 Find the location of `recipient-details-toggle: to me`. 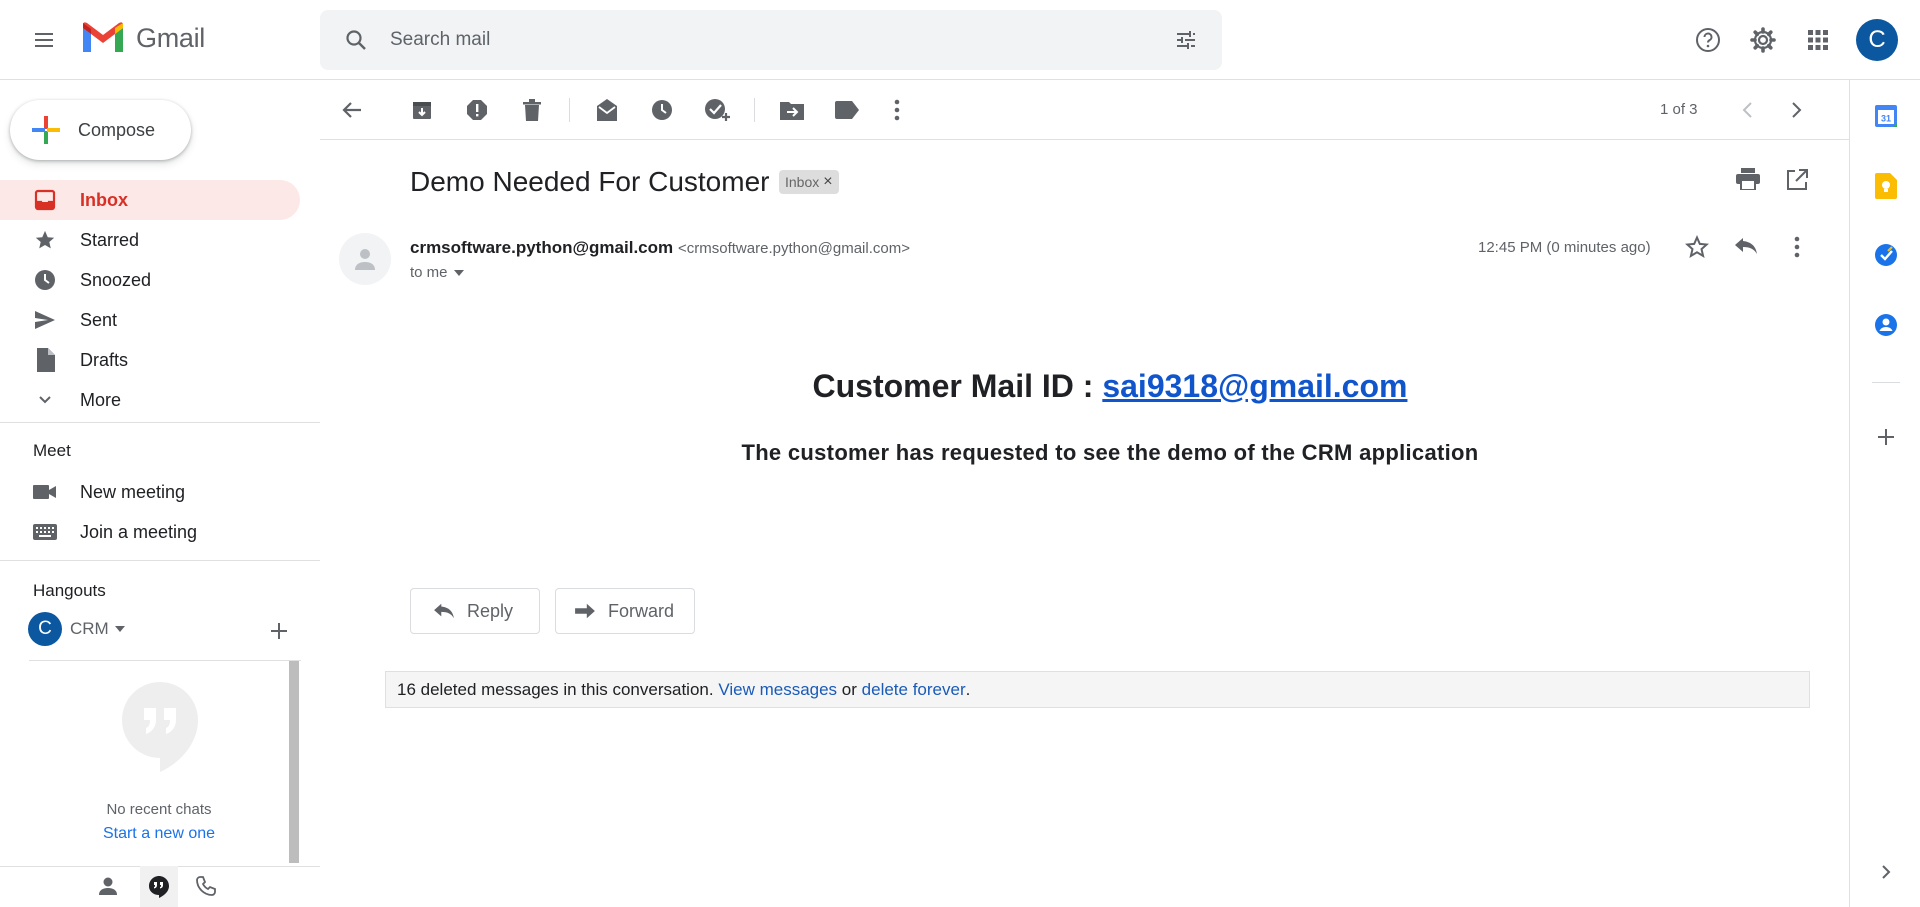

recipient-details-toggle: to me is located at coordinates (437, 272).